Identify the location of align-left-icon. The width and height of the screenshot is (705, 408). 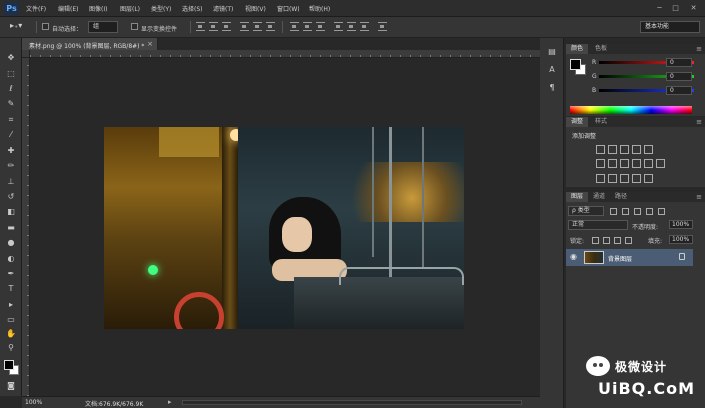
(244, 26).